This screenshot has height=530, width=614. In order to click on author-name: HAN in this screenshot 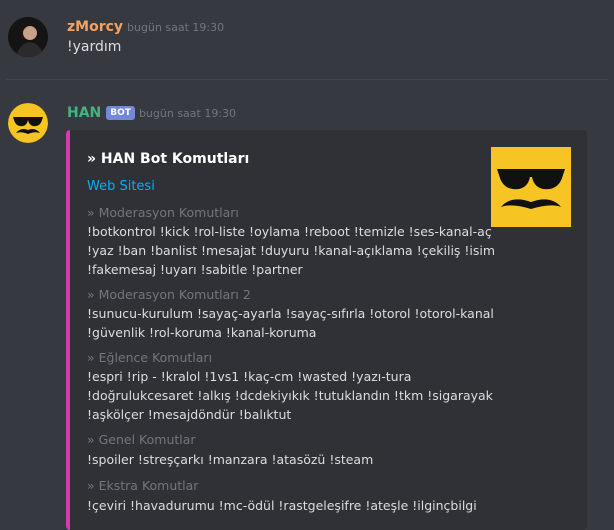, I will do `click(84, 113)`.